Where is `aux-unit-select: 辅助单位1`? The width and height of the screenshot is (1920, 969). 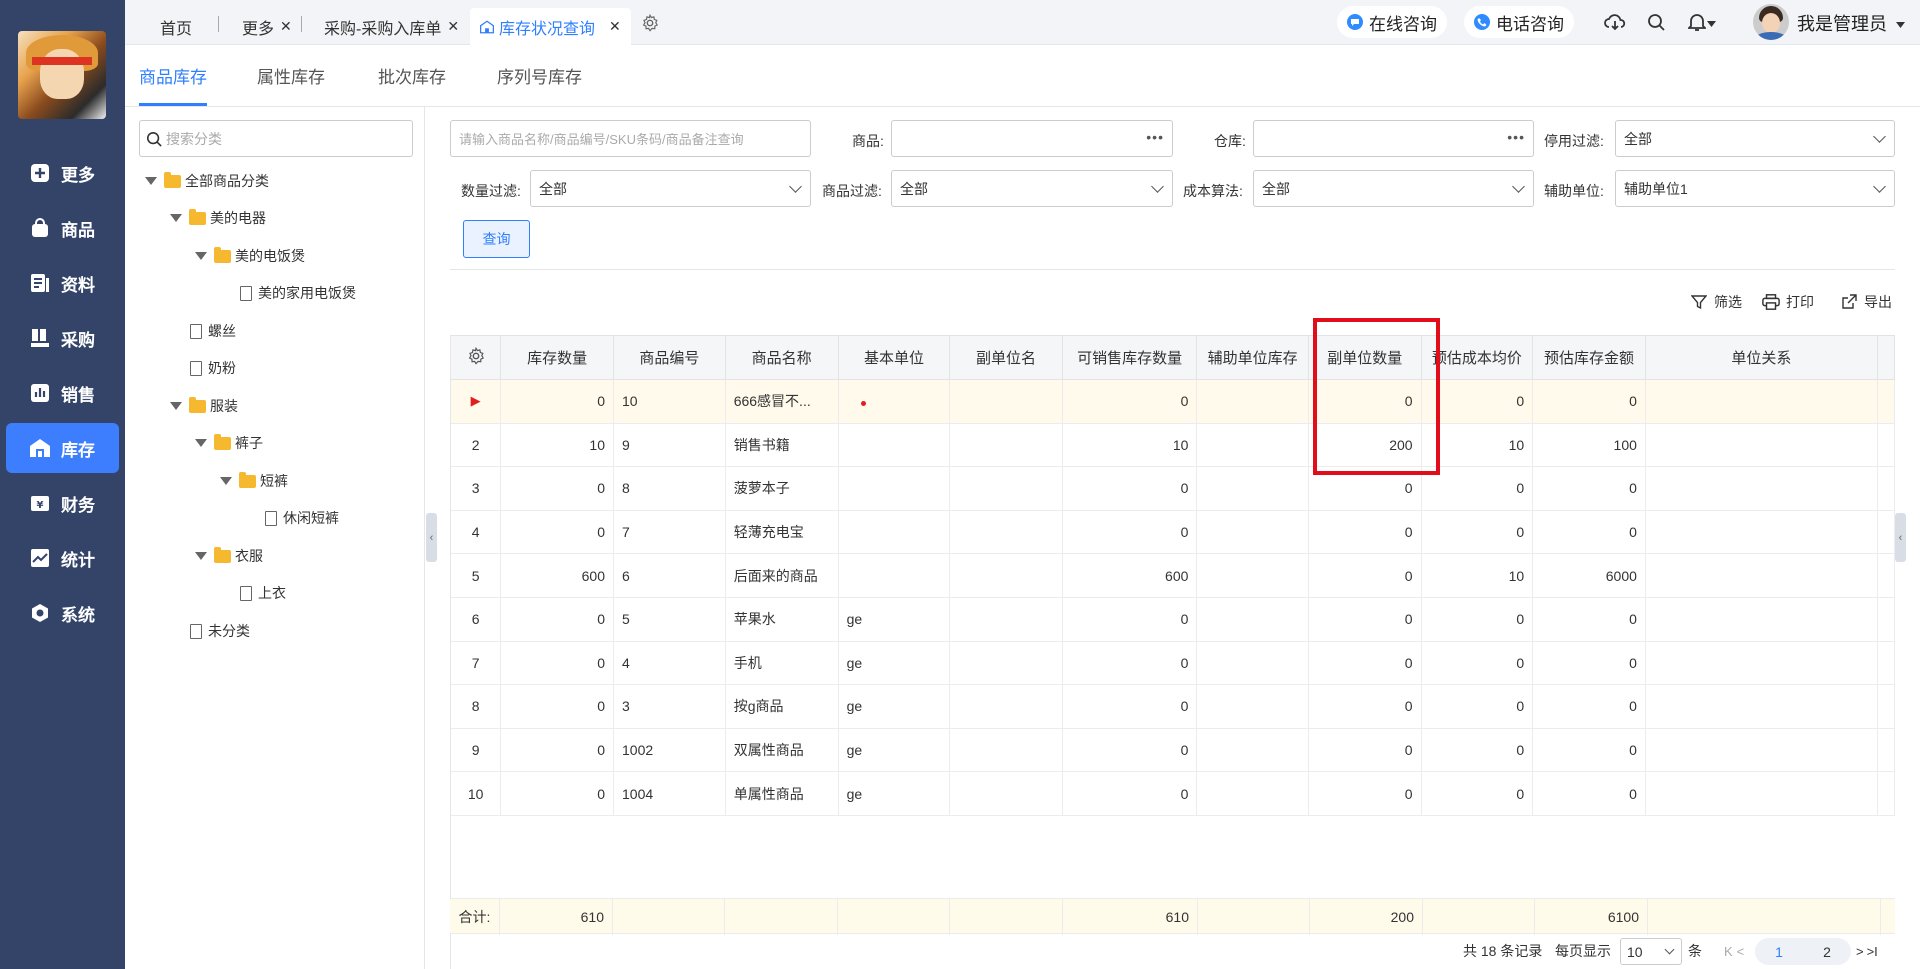 aux-unit-select: 辅助单位1 is located at coordinates (1755, 188).